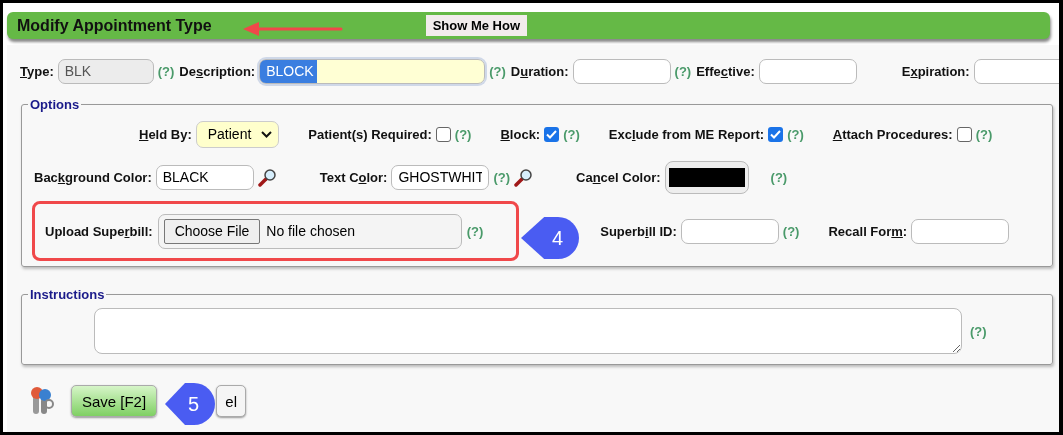  What do you see at coordinates (706, 177) in the screenshot?
I see `color-swatch` at bounding box center [706, 177].